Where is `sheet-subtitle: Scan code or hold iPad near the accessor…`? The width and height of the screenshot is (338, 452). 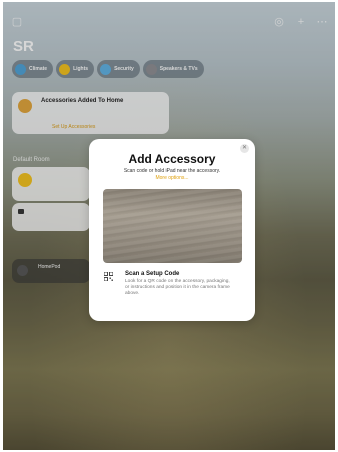 sheet-subtitle: Scan code or hold iPad near the accessor… is located at coordinates (172, 171).